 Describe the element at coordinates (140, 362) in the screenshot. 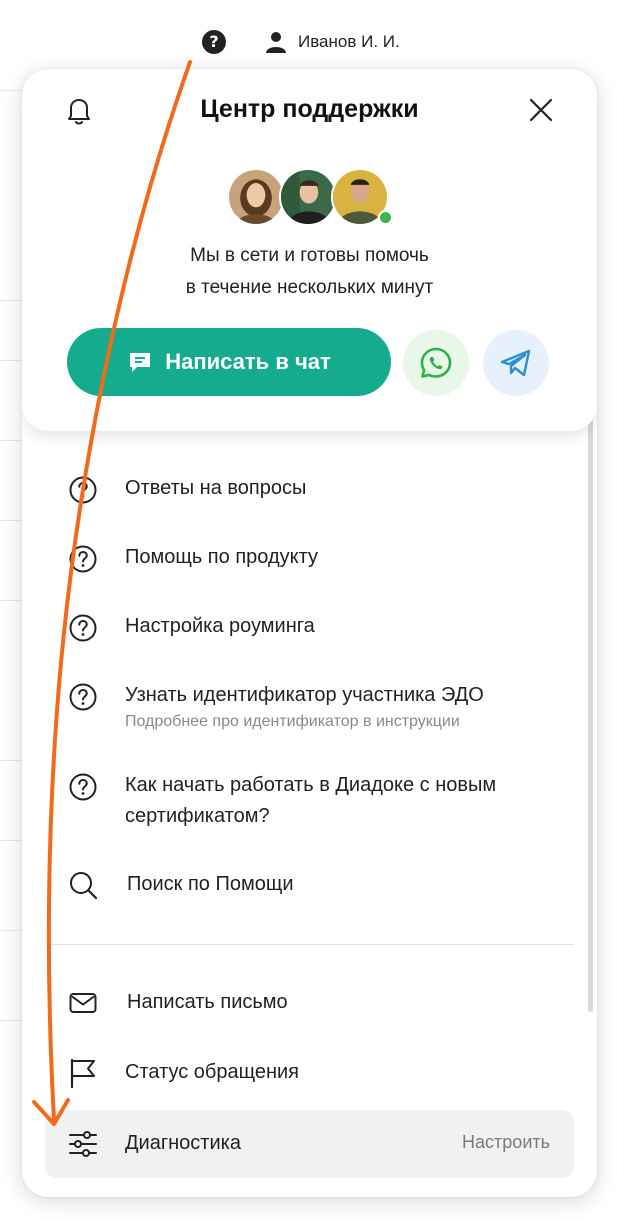

I see `chat-bubble-icon` at that location.